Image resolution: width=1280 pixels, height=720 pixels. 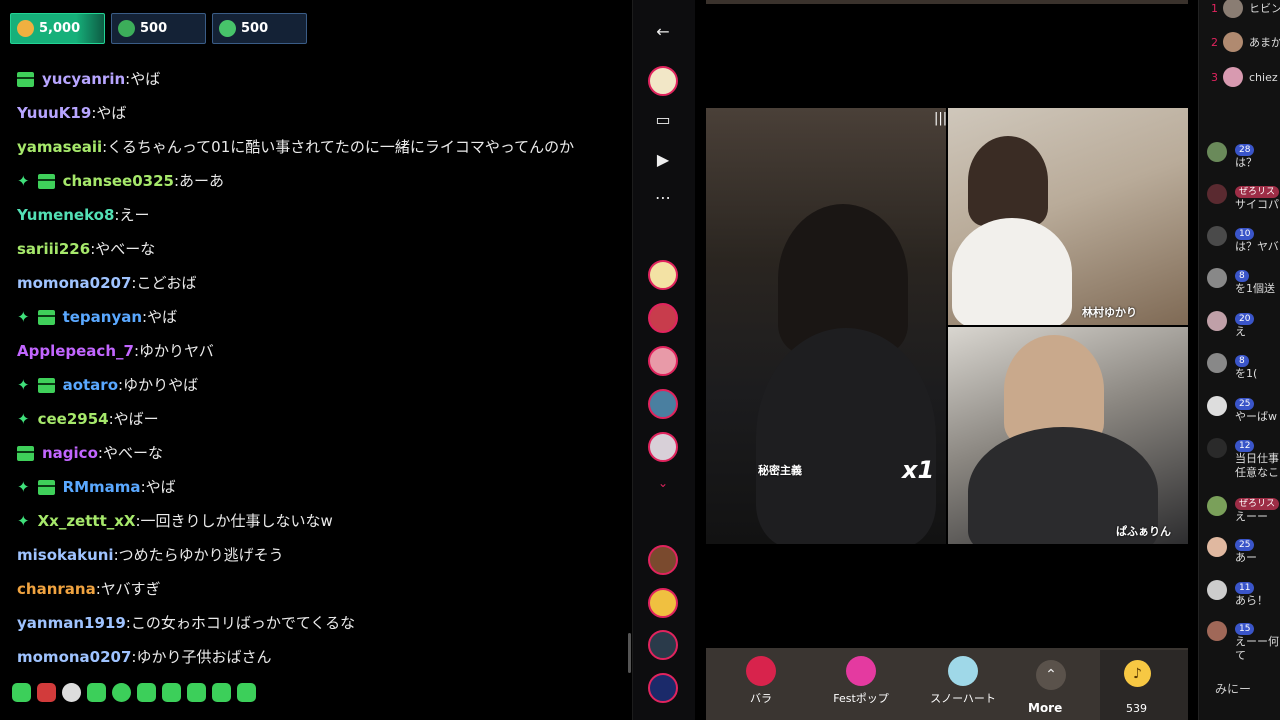 What do you see at coordinates (71, 623) in the screenshot?
I see `chat-username: yanman1919` at bounding box center [71, 623].